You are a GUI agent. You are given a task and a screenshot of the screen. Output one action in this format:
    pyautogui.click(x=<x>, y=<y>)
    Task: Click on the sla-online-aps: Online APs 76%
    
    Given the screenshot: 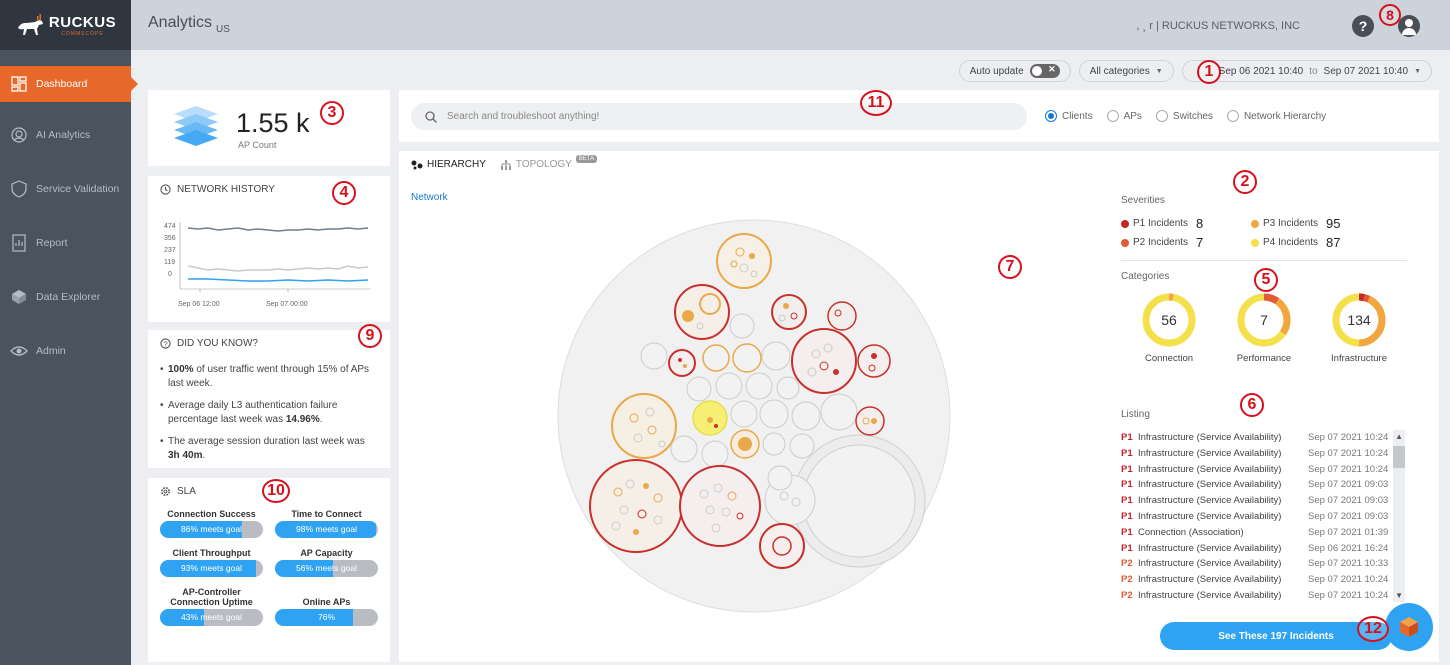 What is the action you would take?
    pyautogui.click(x=326, y=606)
    